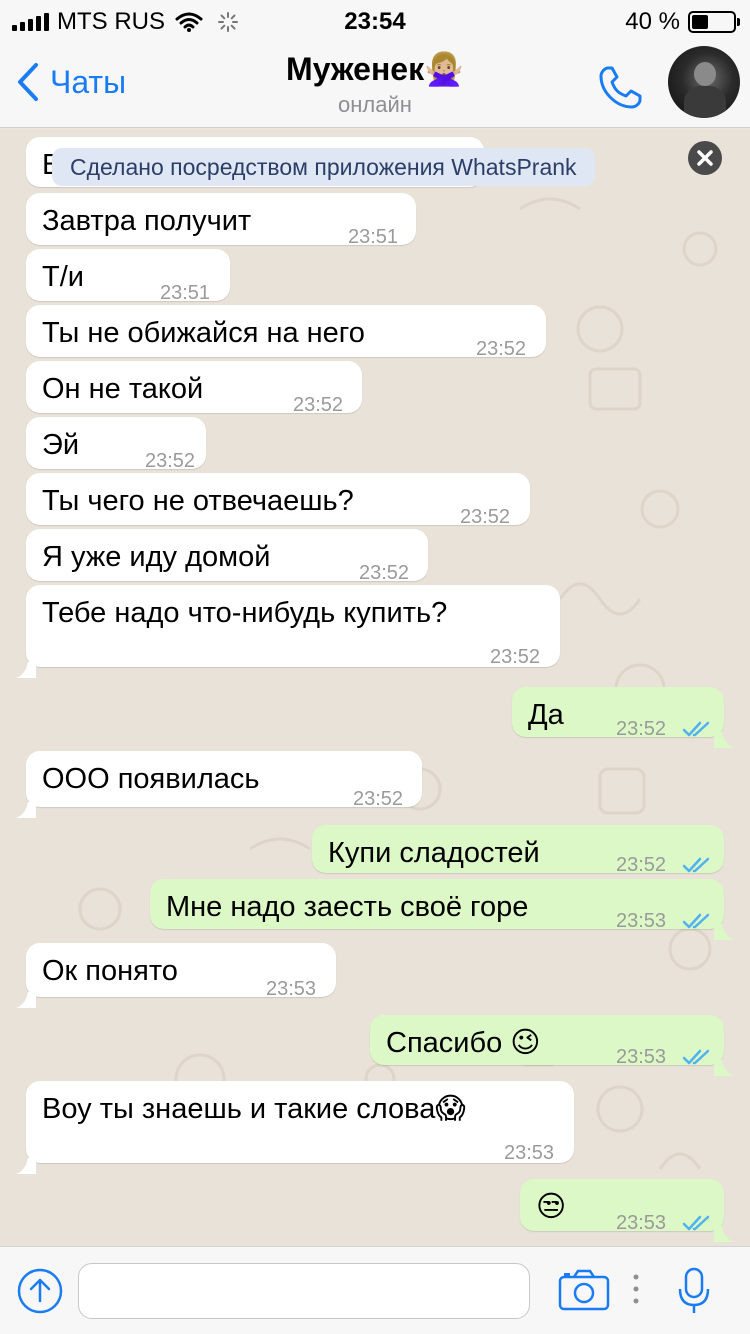  Describe the element at coordinates (373, 237) in the screenshot. I see `message-time: 23:51` at that location.